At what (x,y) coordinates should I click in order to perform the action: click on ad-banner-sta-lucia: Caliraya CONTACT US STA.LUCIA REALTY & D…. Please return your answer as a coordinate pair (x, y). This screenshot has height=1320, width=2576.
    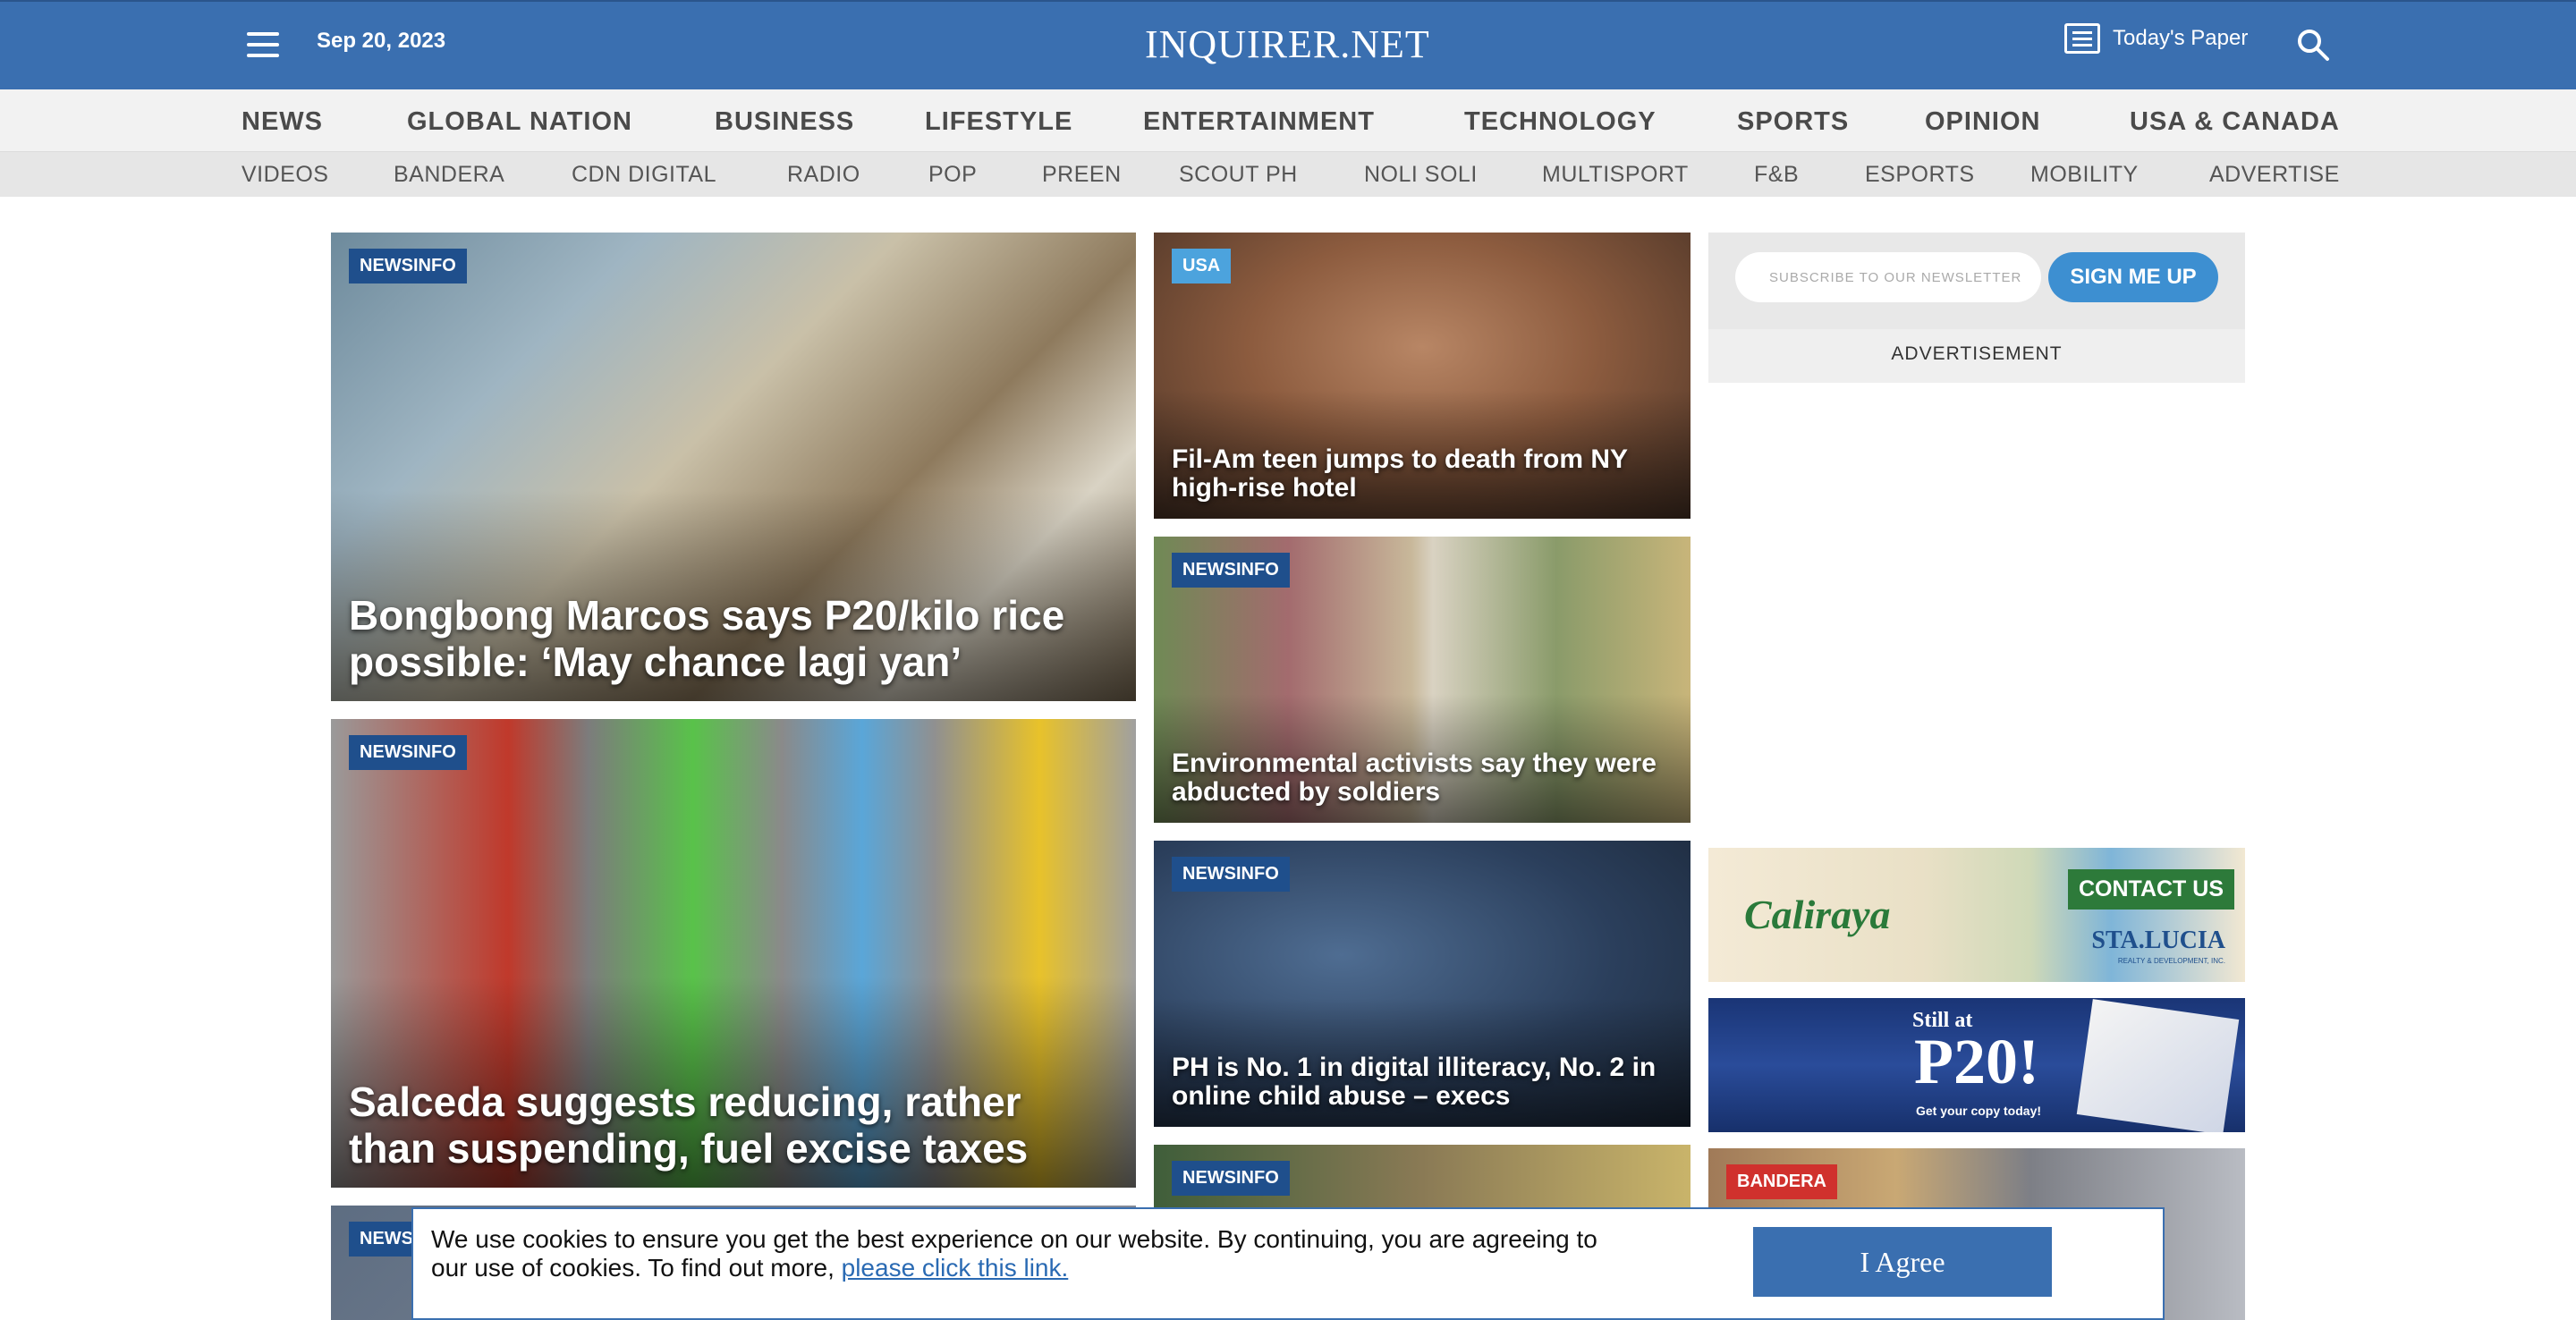
    Looking at the image, I should click on (1976, 915).